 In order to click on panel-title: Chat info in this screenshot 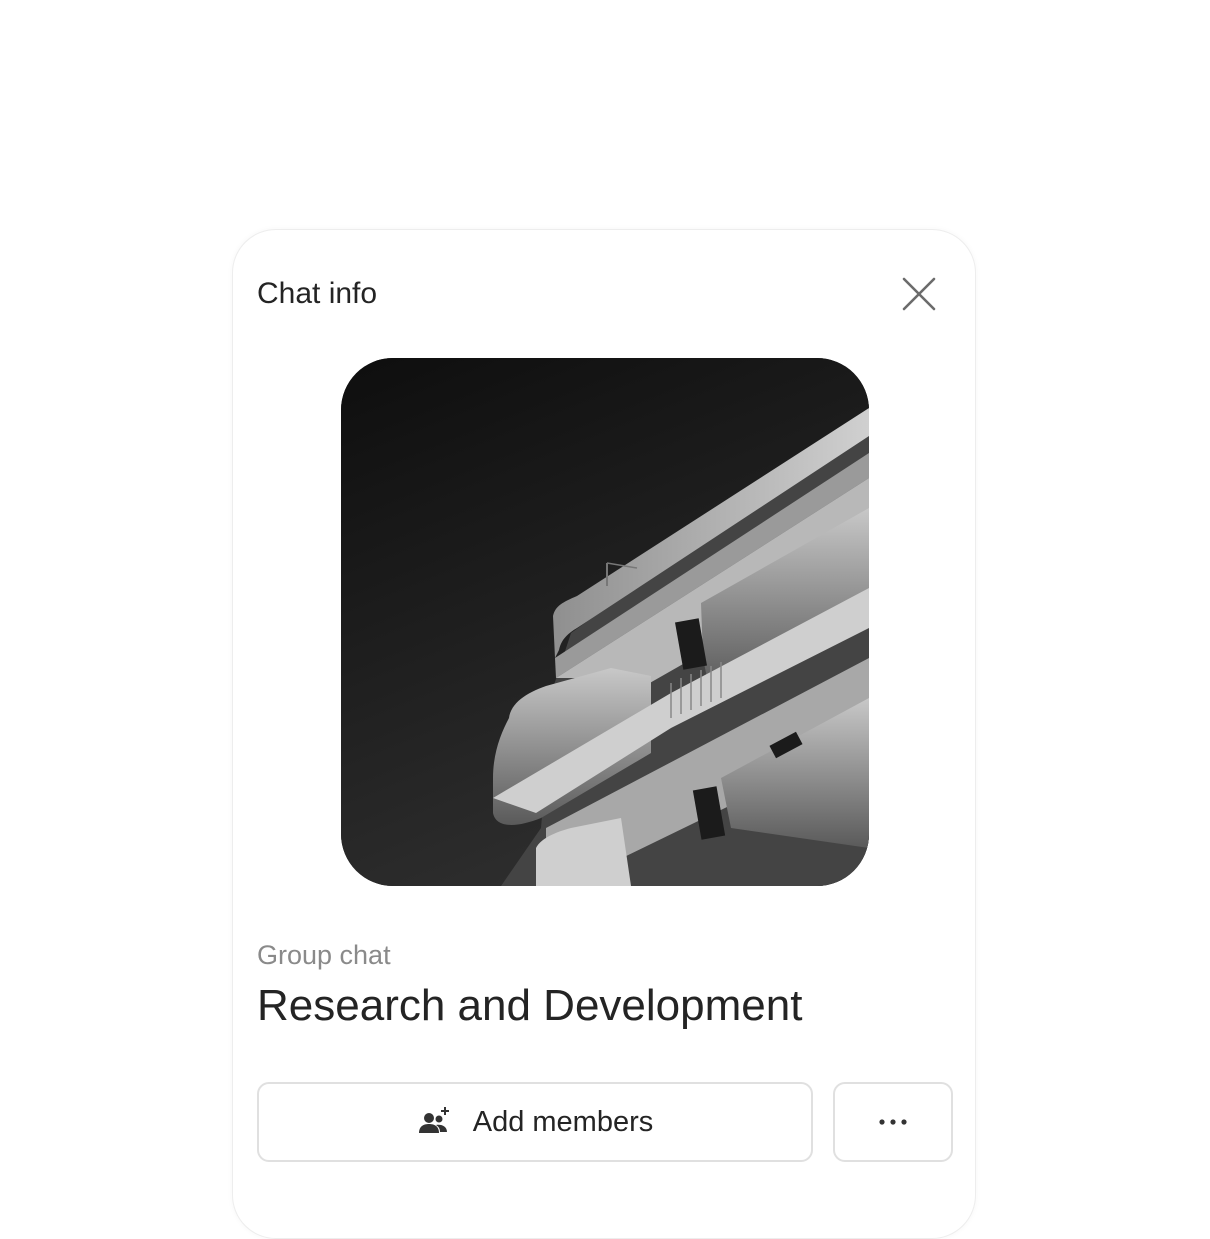, I will do `click(317, 293)`.